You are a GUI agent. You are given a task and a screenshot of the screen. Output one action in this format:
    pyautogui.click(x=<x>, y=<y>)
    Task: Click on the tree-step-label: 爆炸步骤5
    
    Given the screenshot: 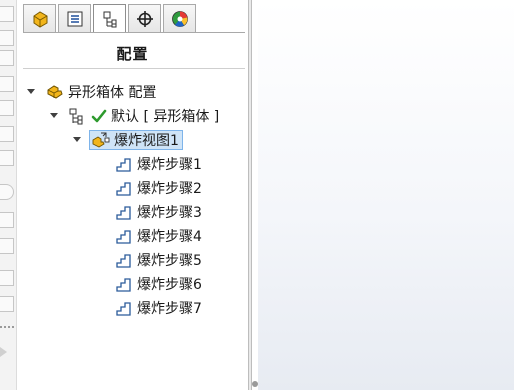 What is the action you would take?
    pyautogui.click(x=169, y=261)
    